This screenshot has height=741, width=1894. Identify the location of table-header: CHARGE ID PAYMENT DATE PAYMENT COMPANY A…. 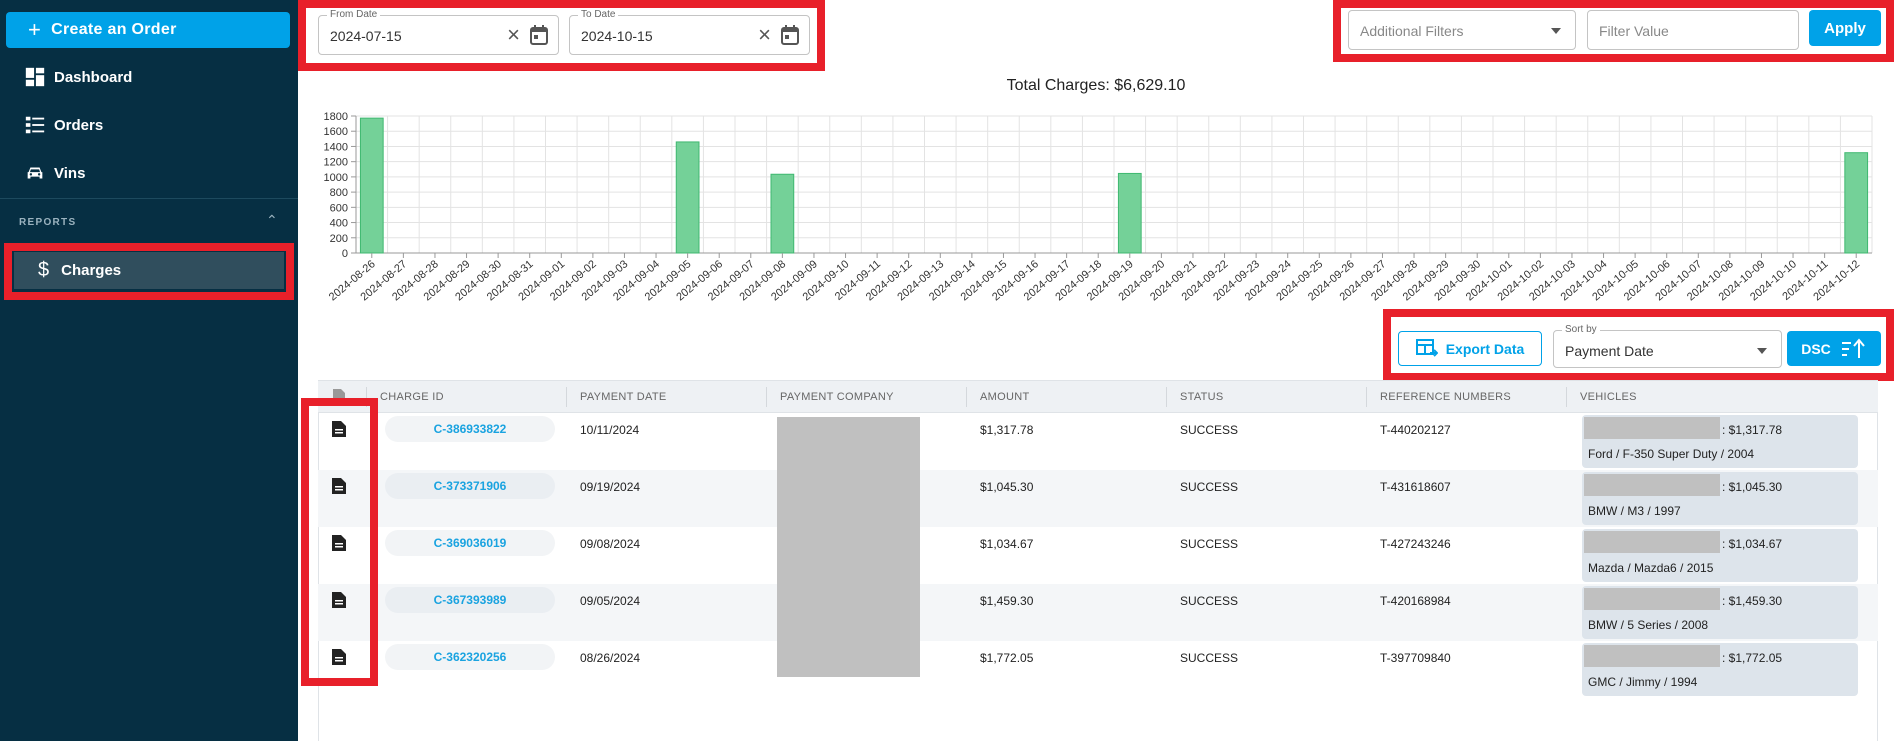
(1098, 396).